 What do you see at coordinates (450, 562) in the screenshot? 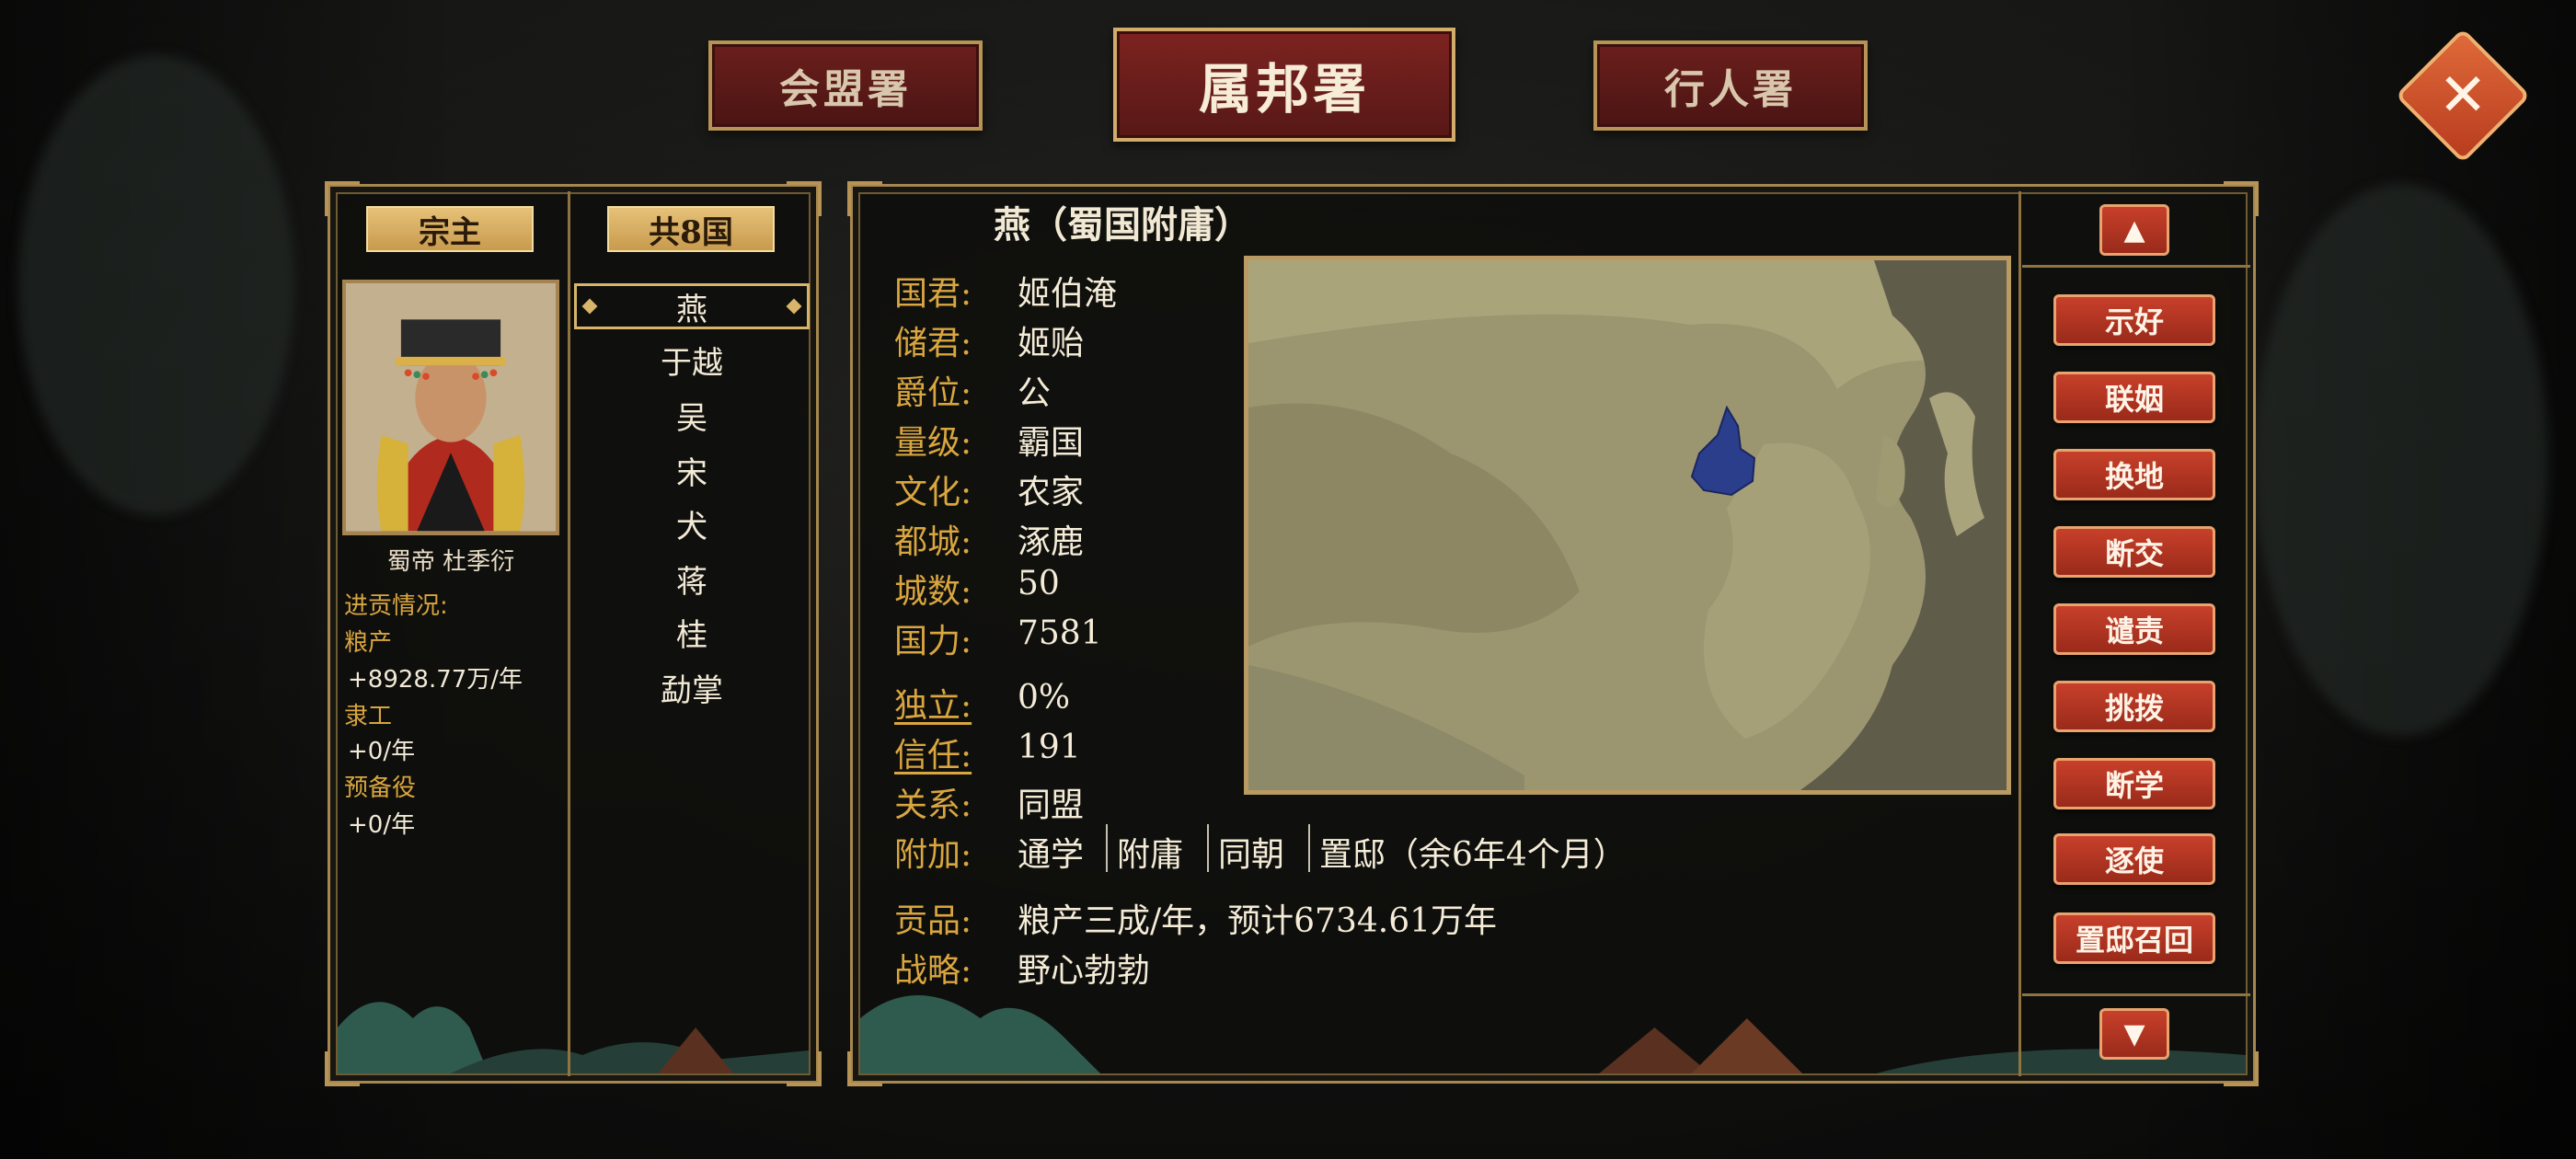
I see `lord-name: 蜀帝 杜季衍` at bounding box center [450, 562].